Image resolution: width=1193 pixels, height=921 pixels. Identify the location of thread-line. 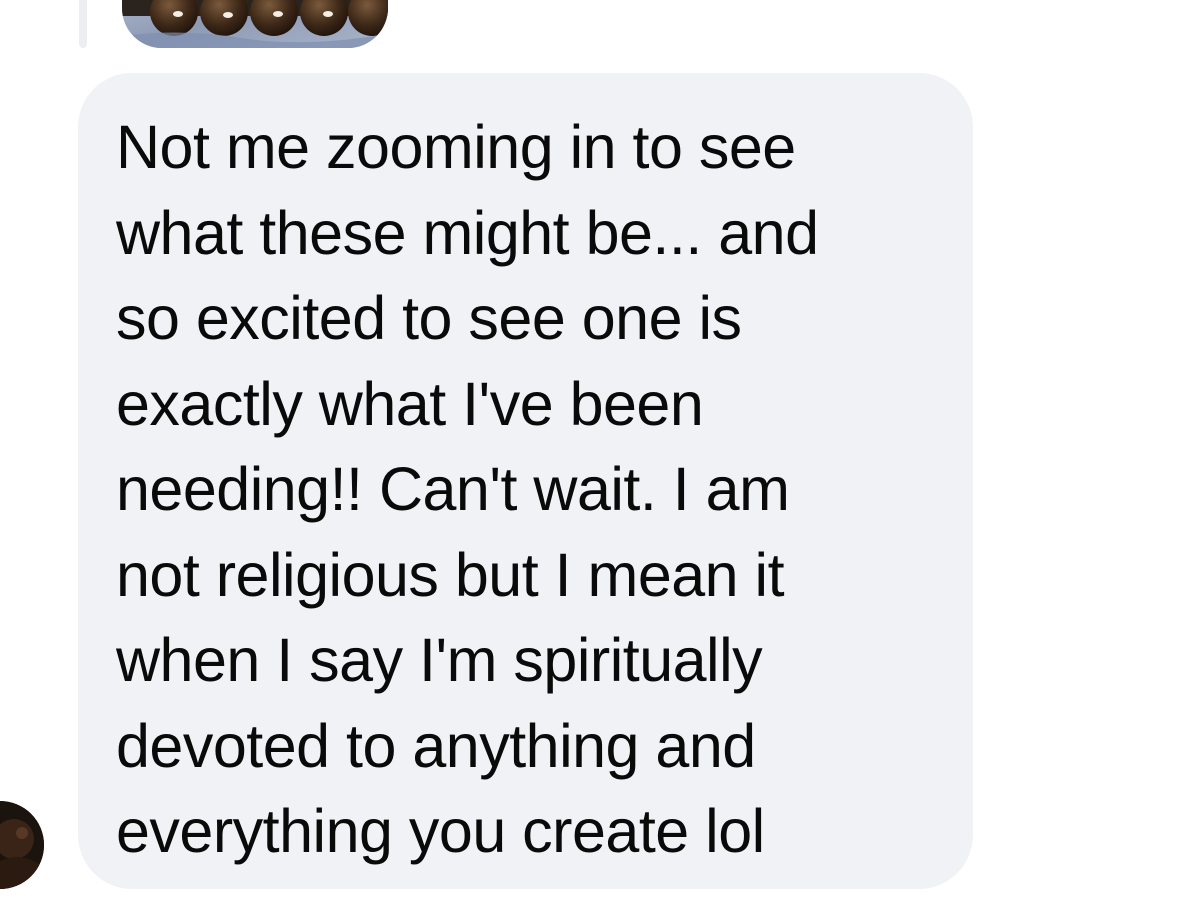
(83, 24).